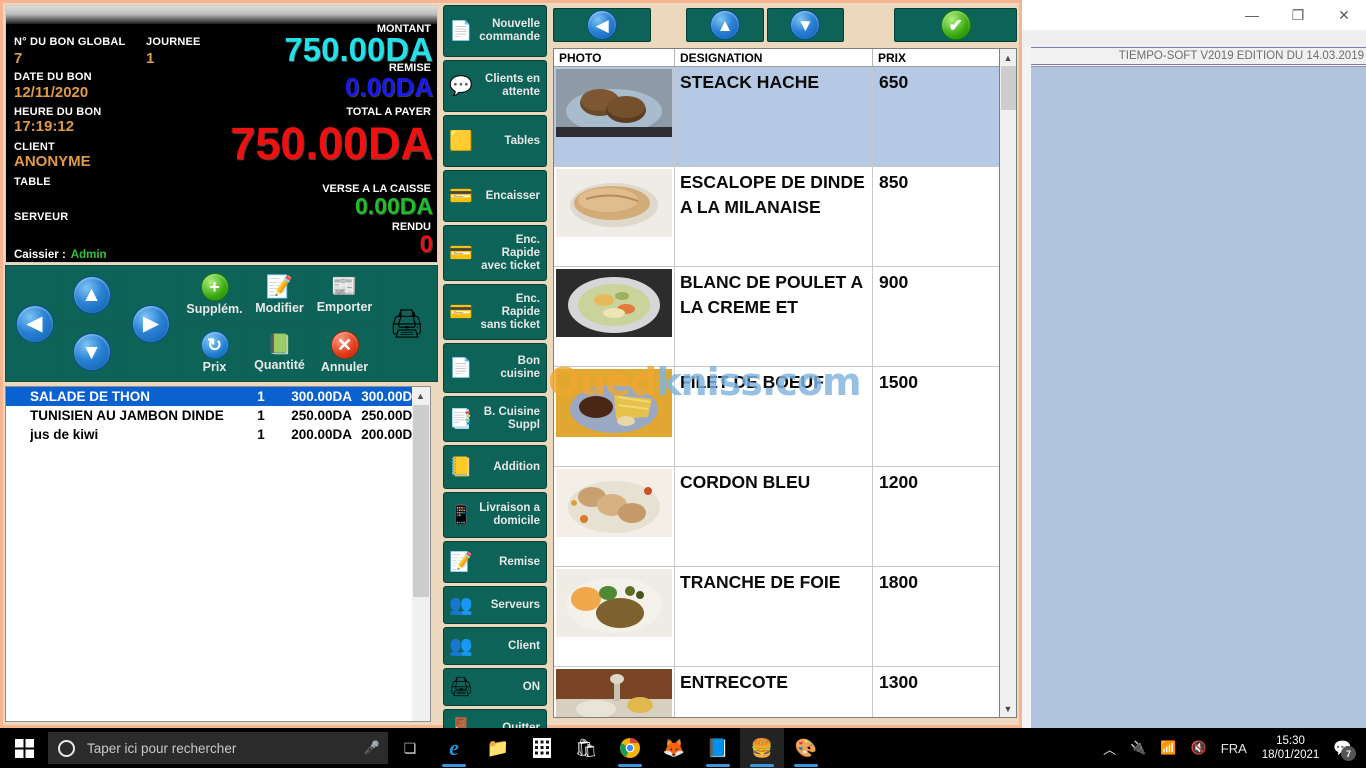 The width and height of the screenshot is (1366, 768). Describe the element at coordinates (1008, 383) in the screenshot. I see `product-list-scrollbar: ▲ ▼` at that location.